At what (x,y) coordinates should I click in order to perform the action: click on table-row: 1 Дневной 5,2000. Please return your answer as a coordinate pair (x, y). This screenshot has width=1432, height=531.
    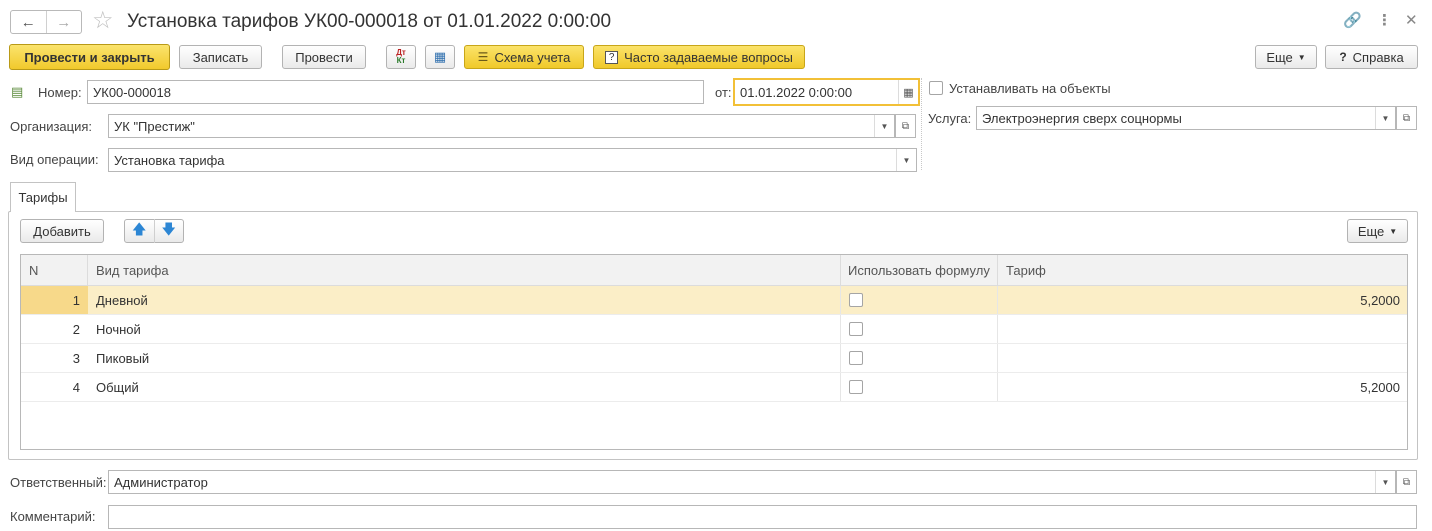
    Looking at the image, I should click on (714, 300).